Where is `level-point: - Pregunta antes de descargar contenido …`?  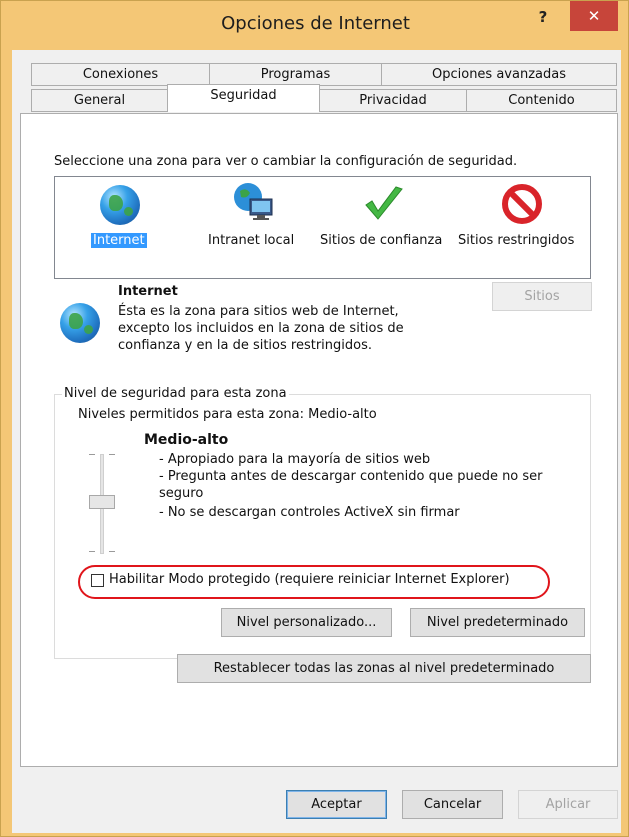
level-point: - Pregunta antes de descargar contenido … is located at coordinates (351, 476).